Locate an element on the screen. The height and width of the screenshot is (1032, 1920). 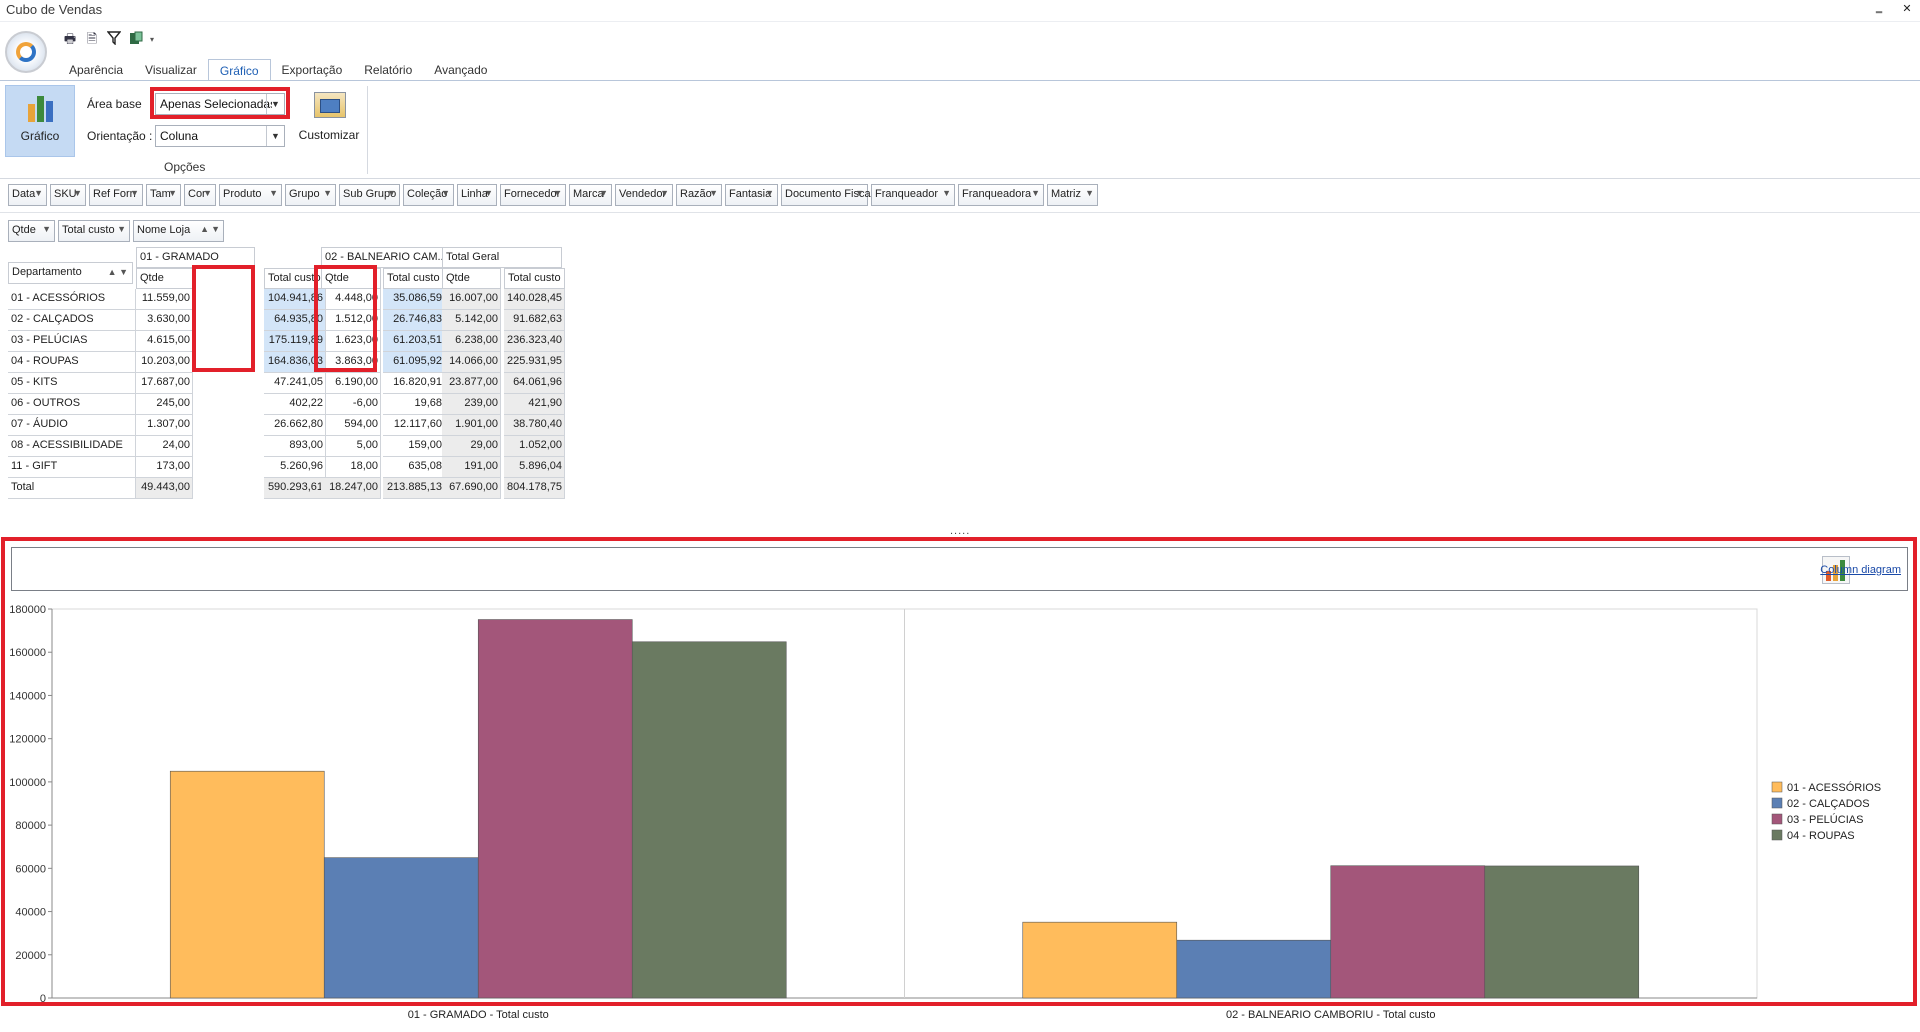
table-cell: 24,00 is located at coordinates (164, 446).